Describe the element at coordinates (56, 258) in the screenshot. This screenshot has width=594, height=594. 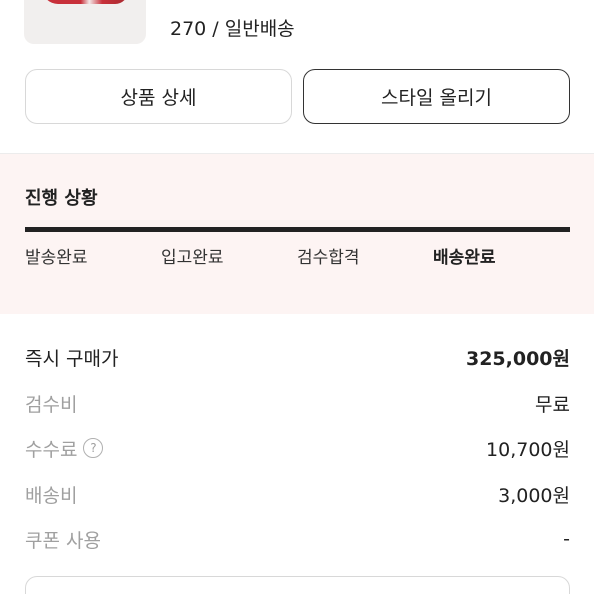
I see `step-shipped: 발송완료` at that location.